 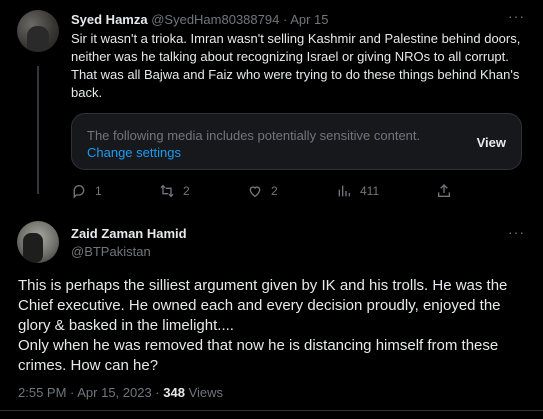 I want to click on heart-icon, so click(x=255, y=192).